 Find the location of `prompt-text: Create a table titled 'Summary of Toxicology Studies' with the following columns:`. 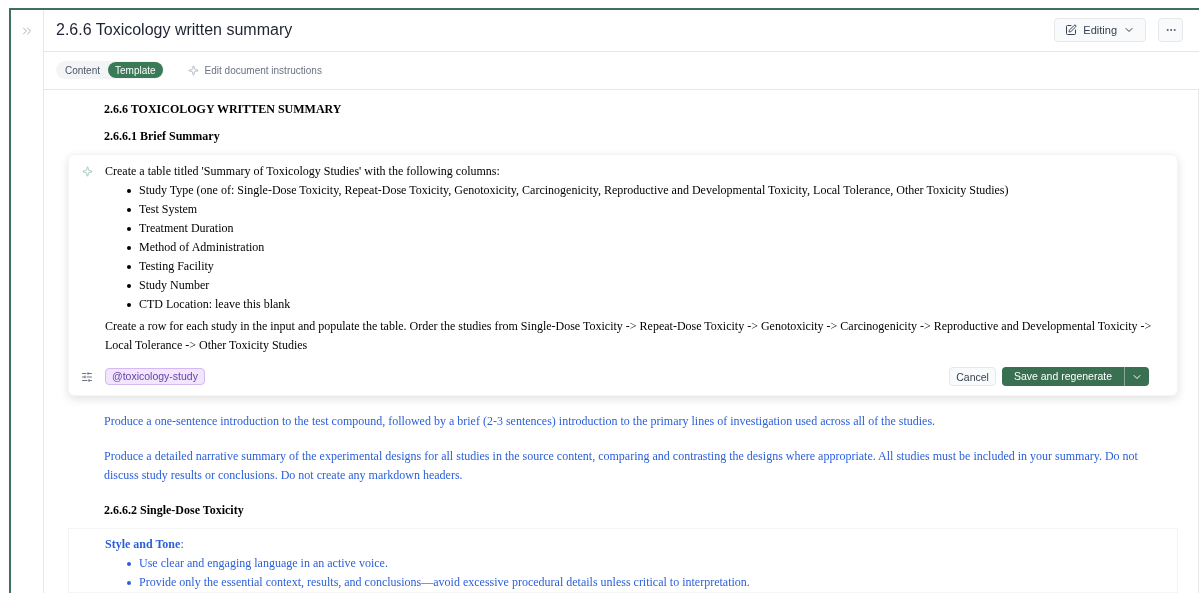

prompt-text: Create a table titled 'Summary of Toxicology Studies' with the following columns: is located at coordinates (303, 171).